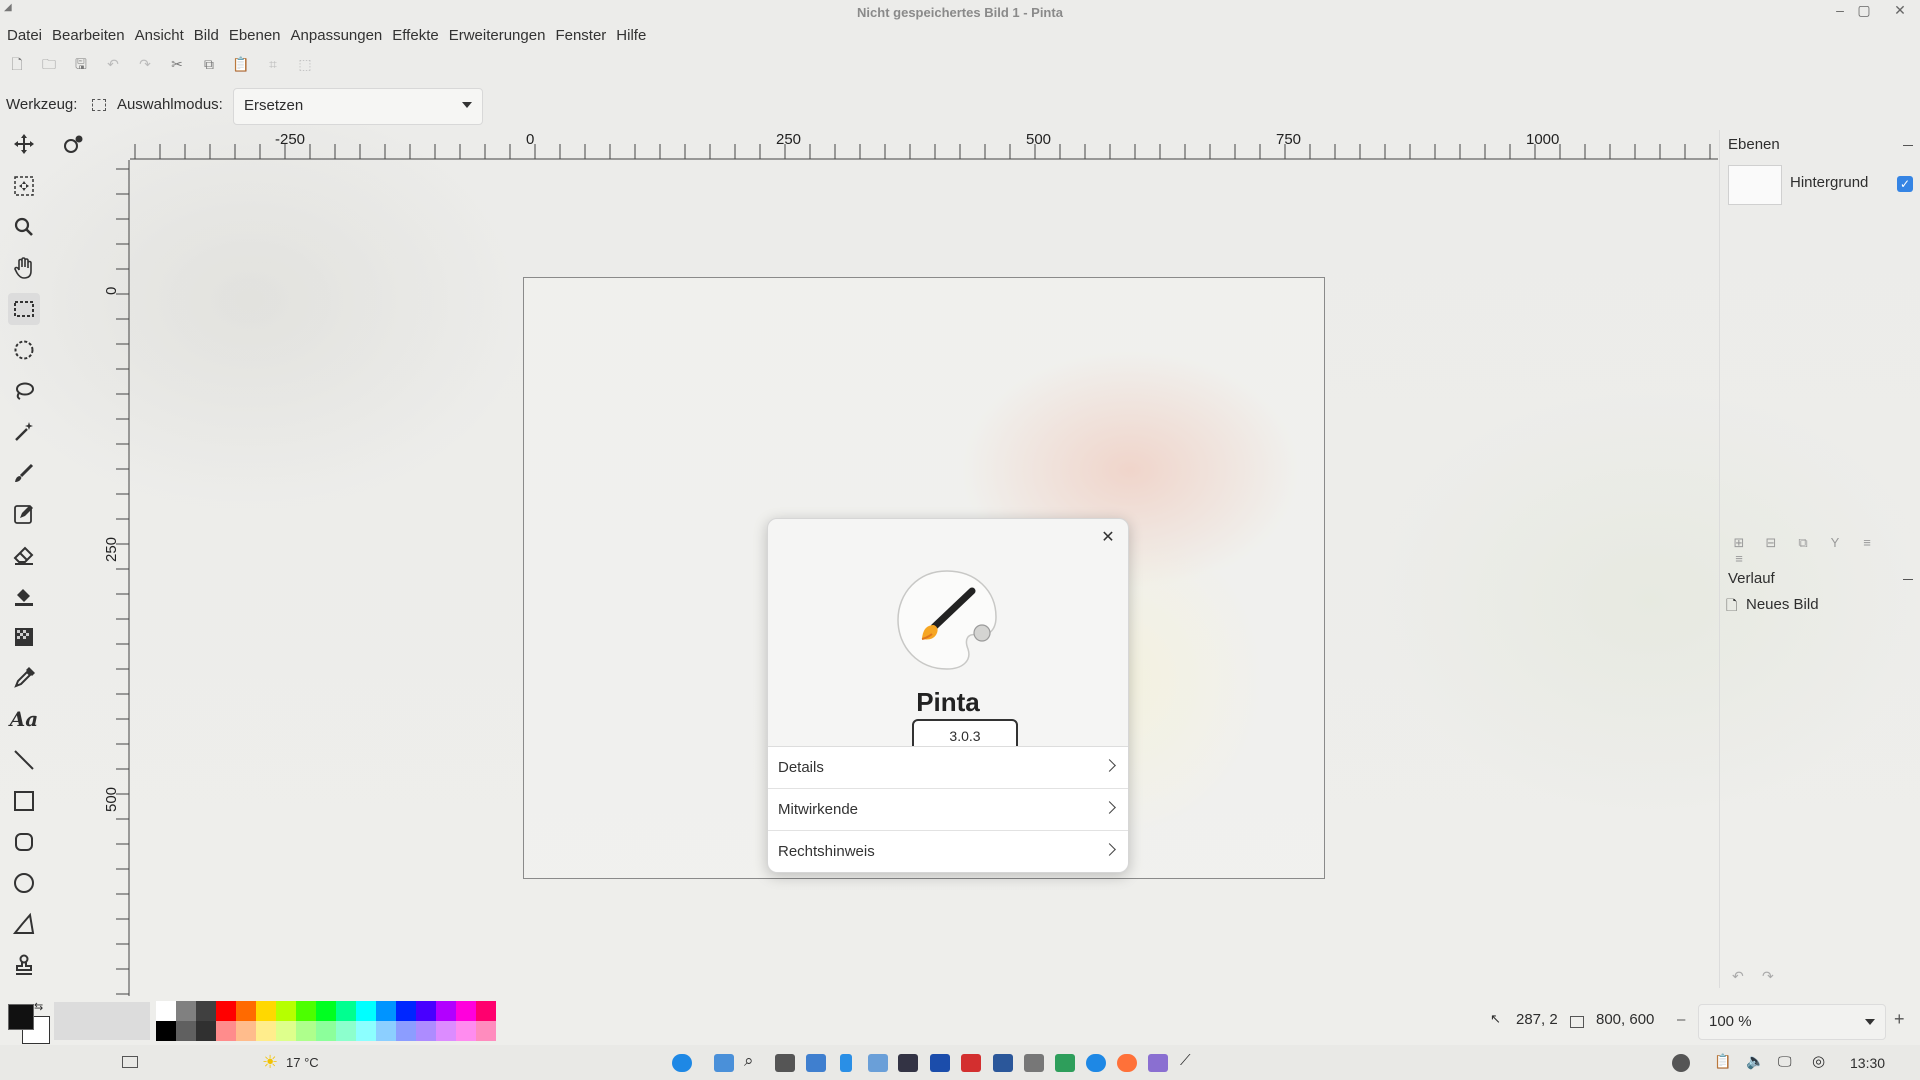 This screenshot has height=1080, width=1920. I want to click on details-row: Details, so click(948, 768).